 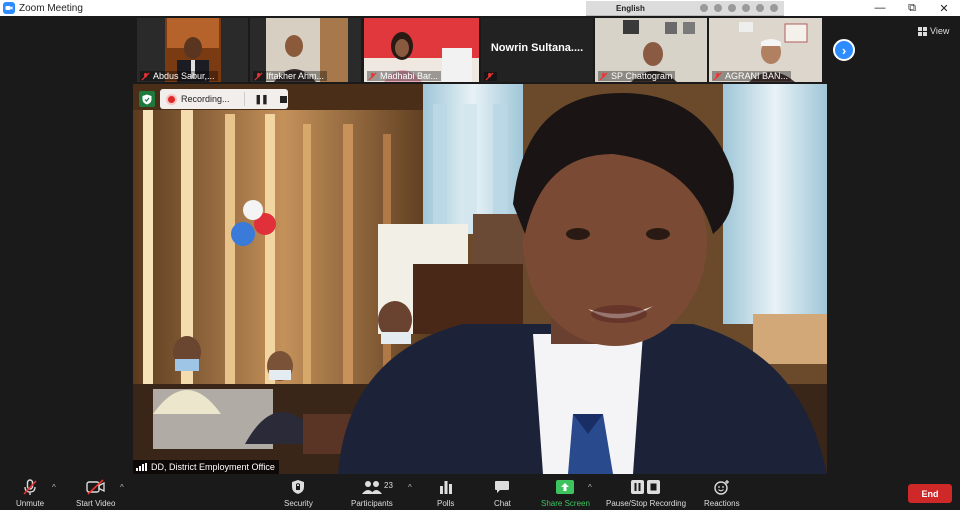 What do you see at coordinates (630, 8) in the screenshot?
I see `language-label: English` at bounding box center [630, 8].